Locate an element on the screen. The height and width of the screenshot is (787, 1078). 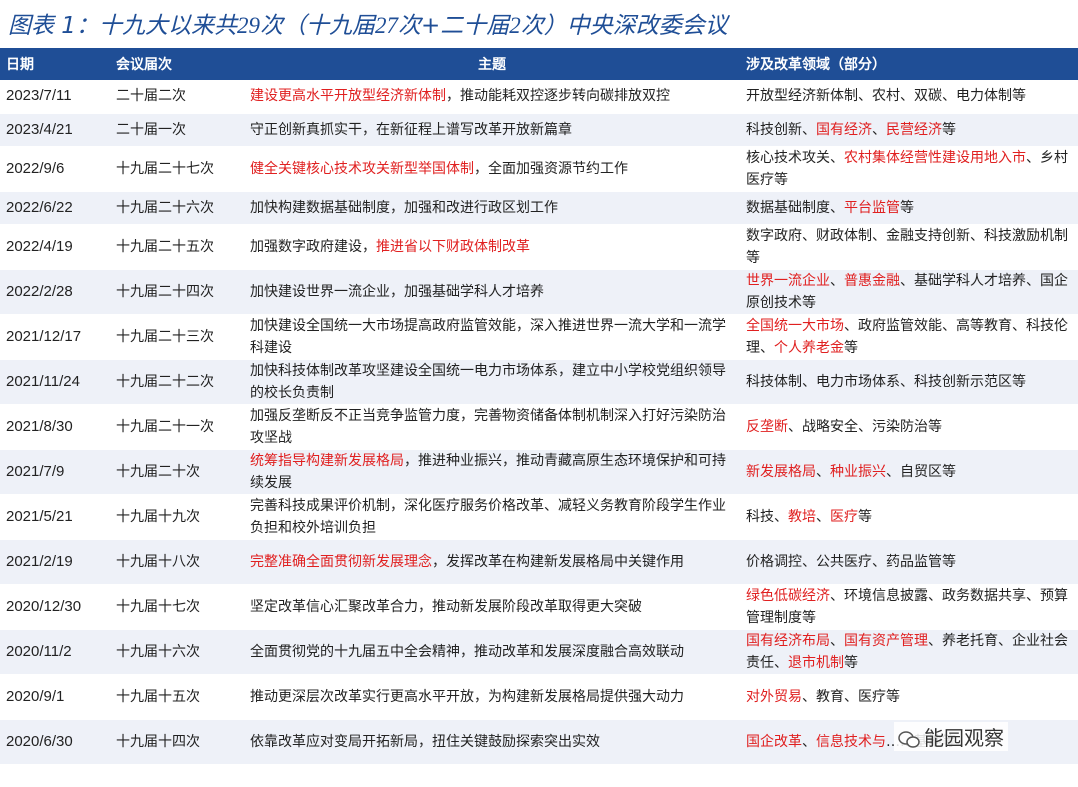
cell-text: 数字政府、财政体制、金融支持创新、科技激励机制等 is located at coordinates (907, 246).